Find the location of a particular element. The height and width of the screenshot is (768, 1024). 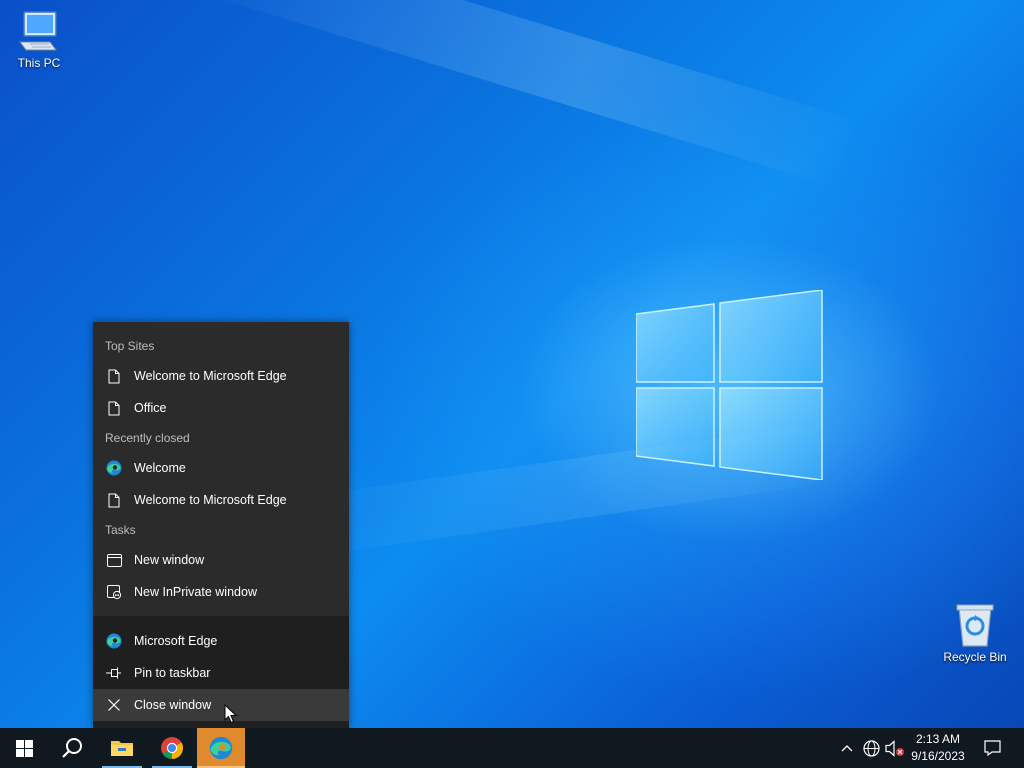

network-button is located at coordinates (871, 748).